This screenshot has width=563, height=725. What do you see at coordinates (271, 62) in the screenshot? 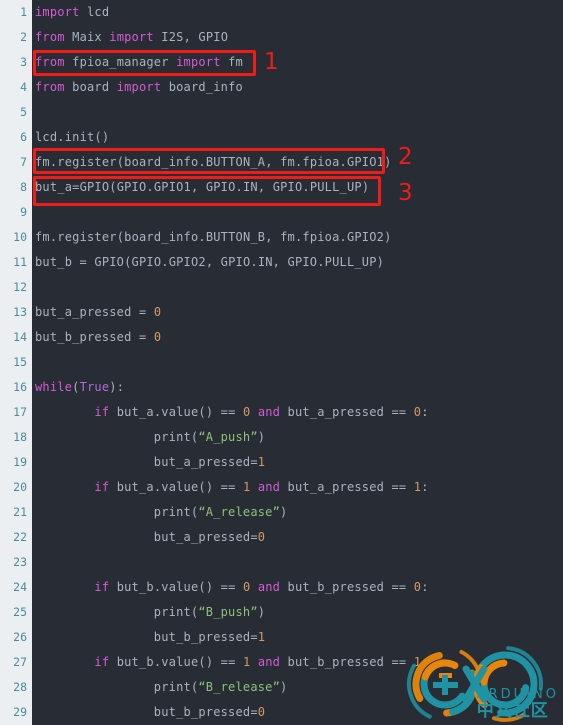
I see `annotation-label-1: 1` at bounding box center [271, 62].